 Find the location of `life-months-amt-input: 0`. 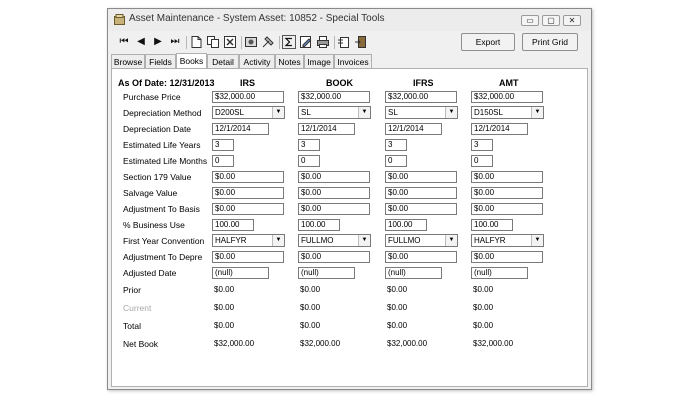

life-months-amt-input: 0 is located at coordinates (482, 161).